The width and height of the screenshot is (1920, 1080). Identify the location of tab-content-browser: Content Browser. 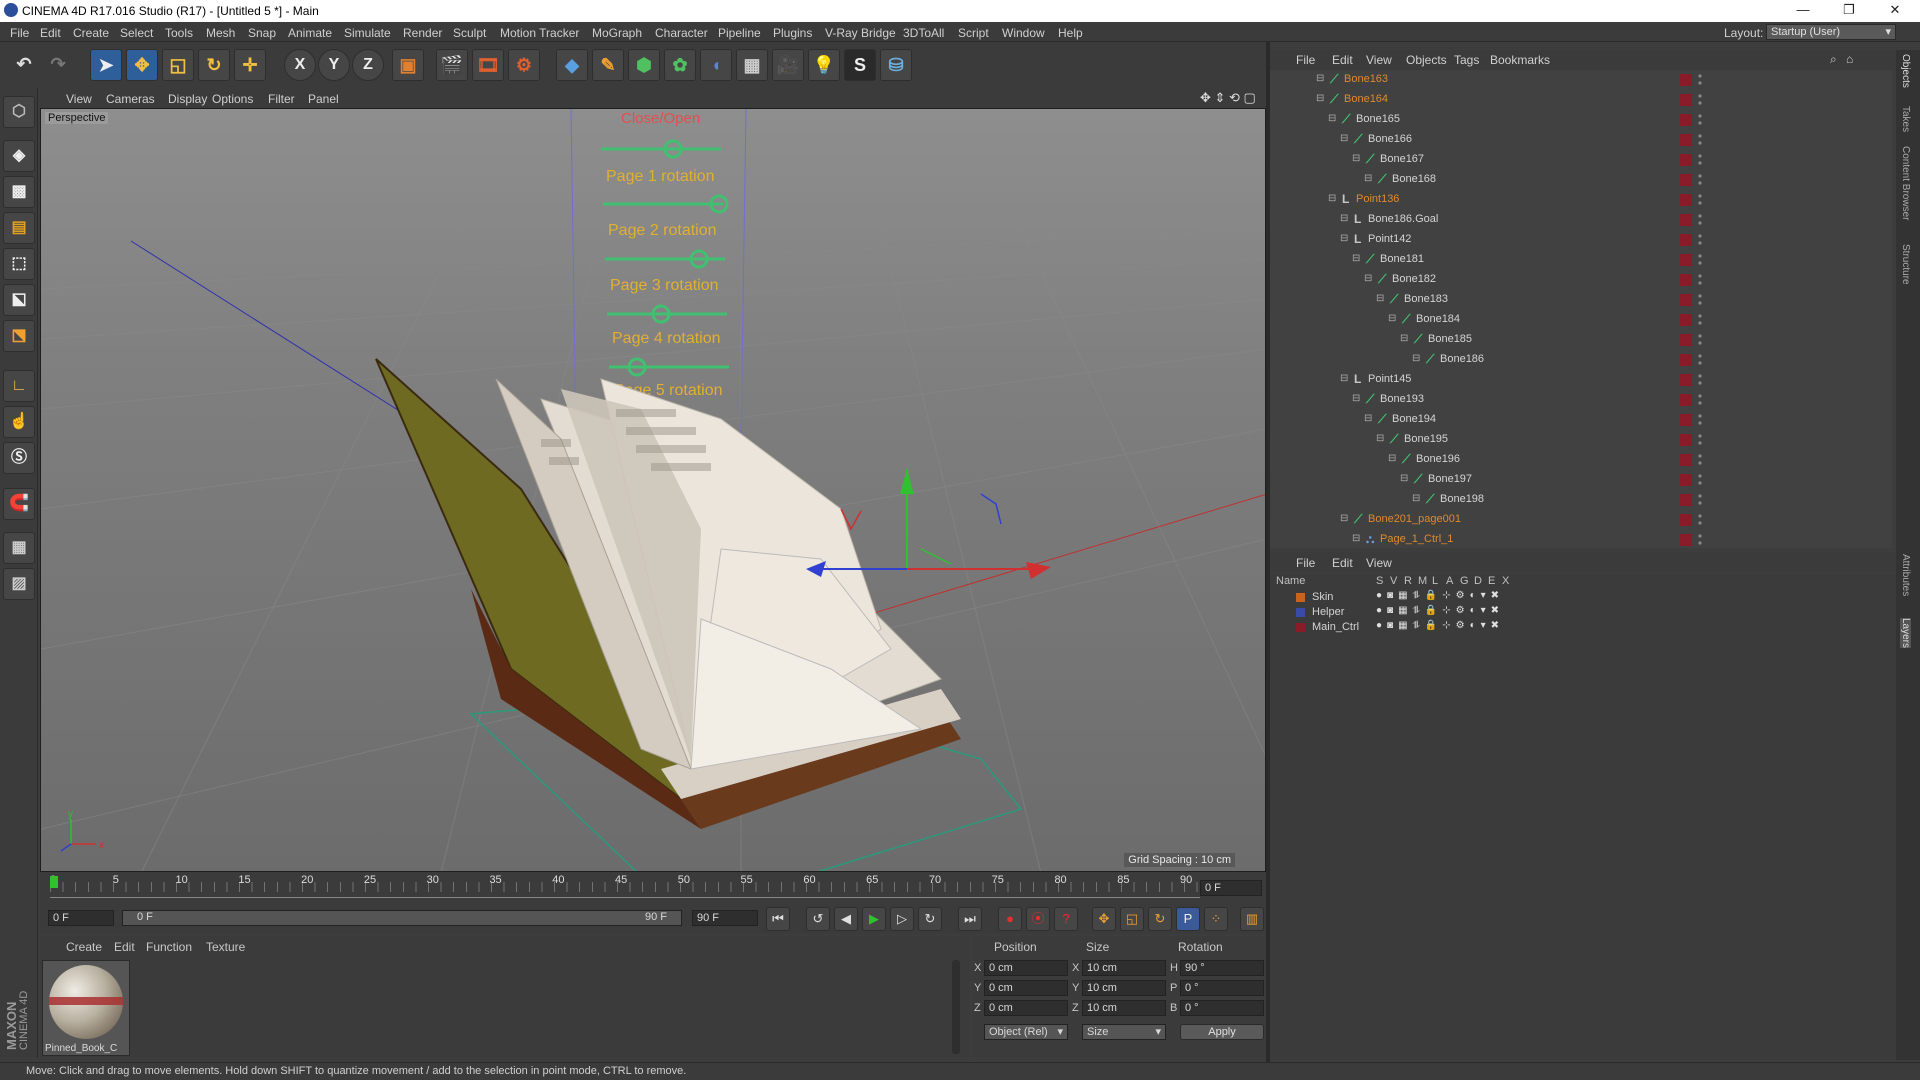
(1905, 183).